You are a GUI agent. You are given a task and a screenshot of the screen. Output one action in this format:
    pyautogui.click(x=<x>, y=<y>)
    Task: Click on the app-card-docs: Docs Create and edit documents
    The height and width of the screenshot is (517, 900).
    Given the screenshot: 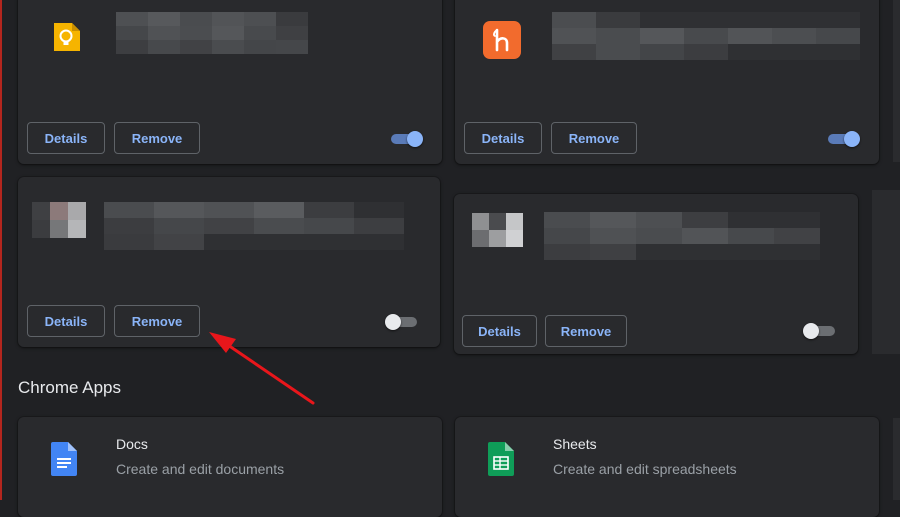 What is the action you would take?
    pyautogui.click(x=230, y=467)
    